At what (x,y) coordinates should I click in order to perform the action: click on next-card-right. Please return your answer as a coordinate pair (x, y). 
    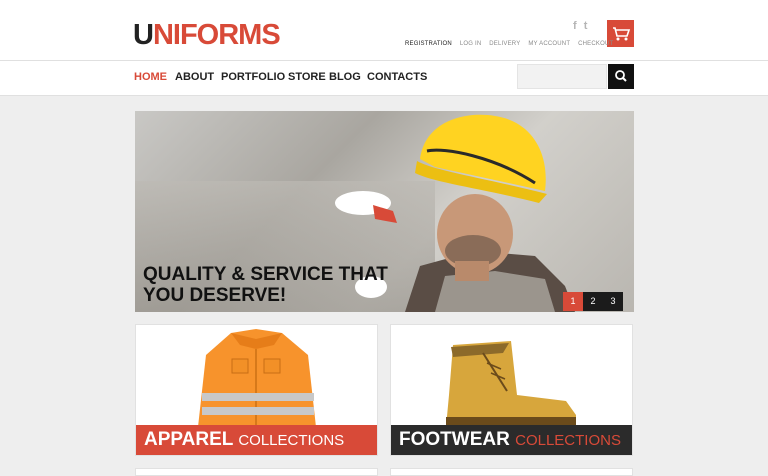
    Looking at the image, I should click on (511, 472).